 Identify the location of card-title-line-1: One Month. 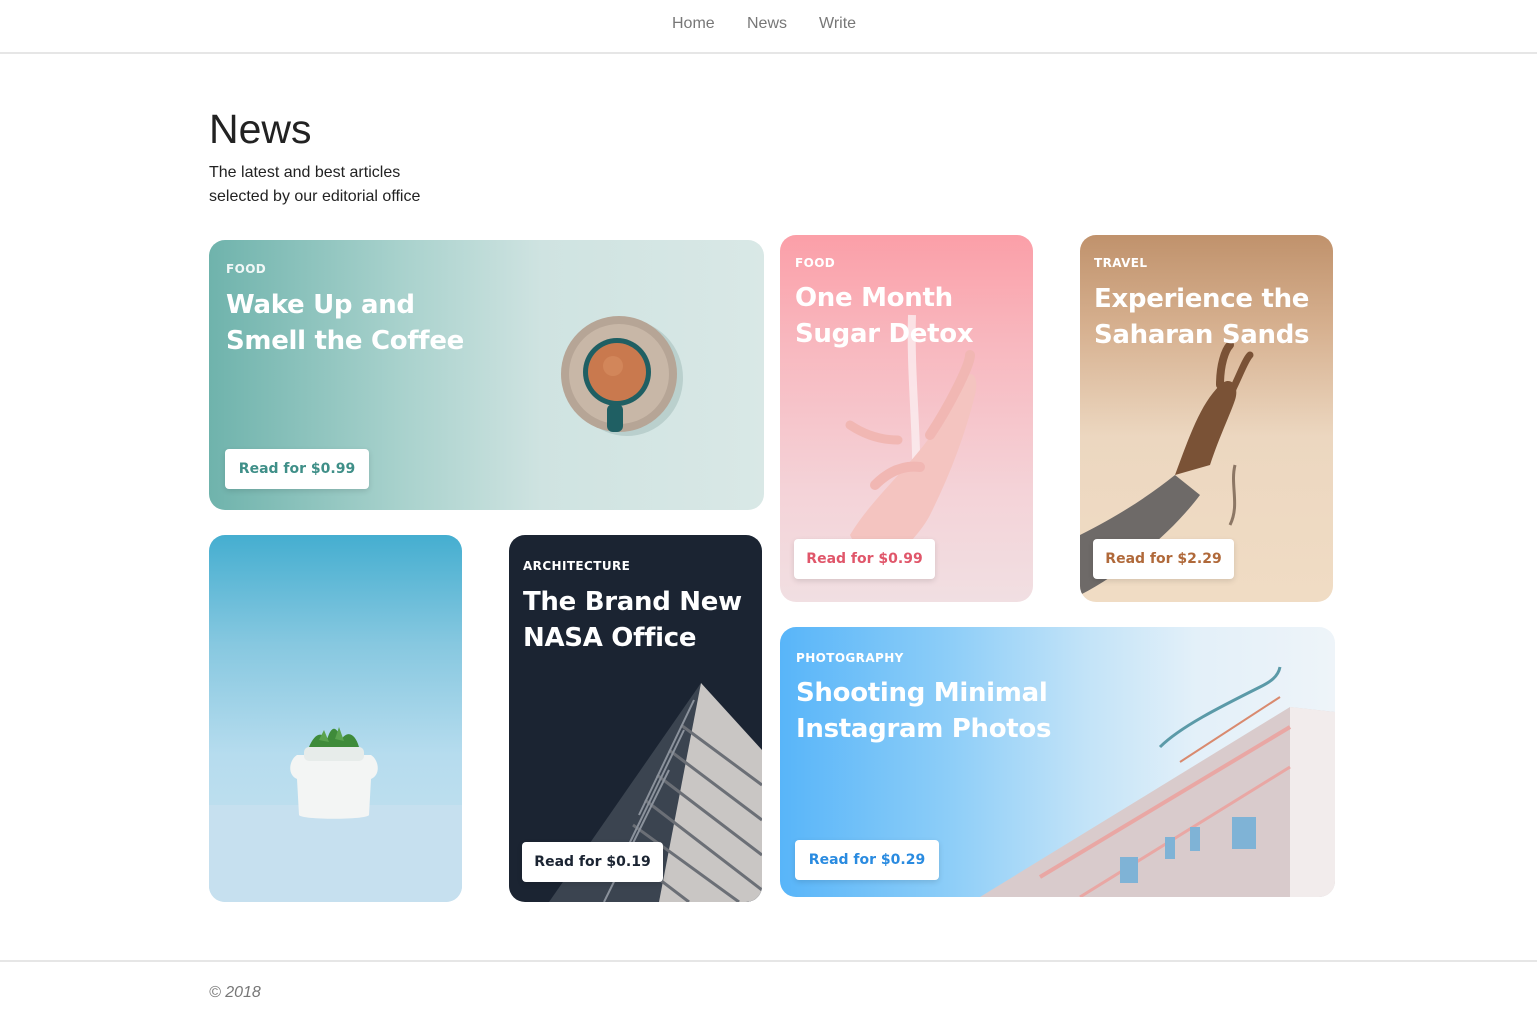
(874, 298).